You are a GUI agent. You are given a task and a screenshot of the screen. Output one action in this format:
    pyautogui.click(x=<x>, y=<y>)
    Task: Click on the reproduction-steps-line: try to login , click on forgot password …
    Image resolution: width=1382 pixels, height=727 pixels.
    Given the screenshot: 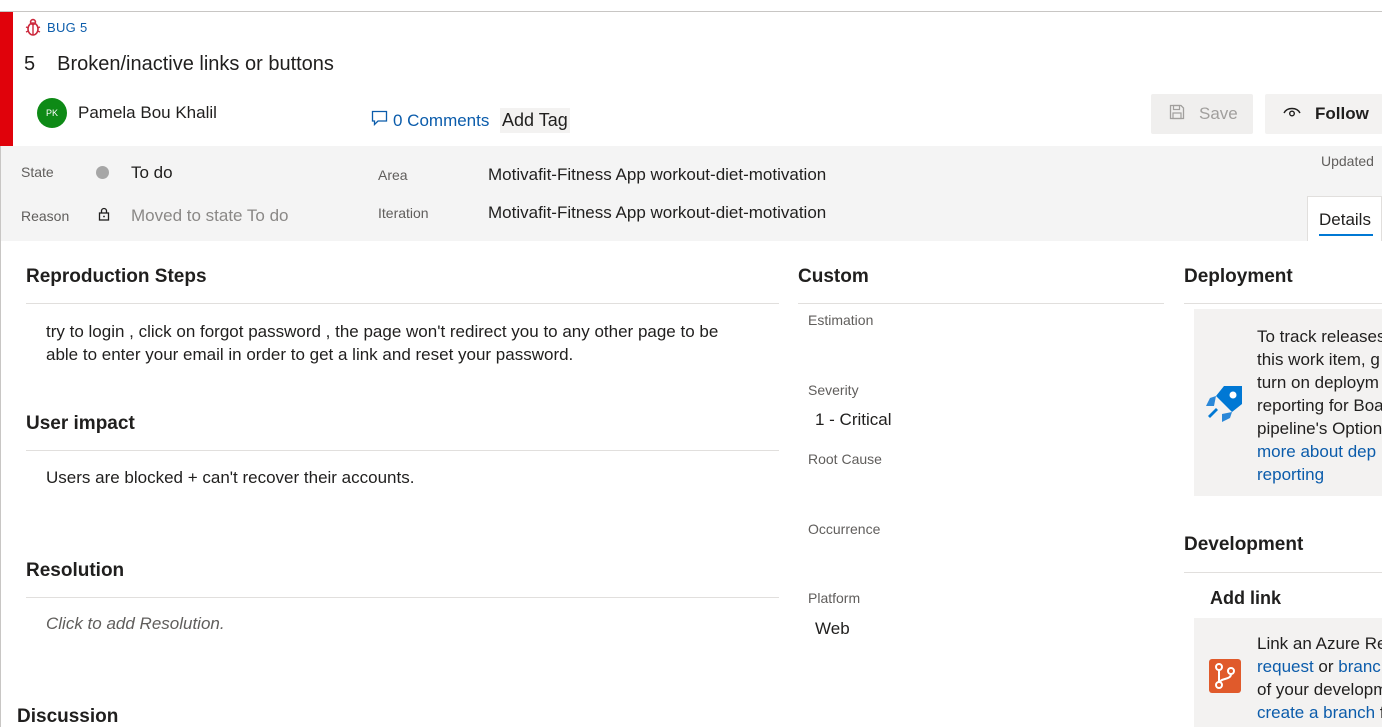 What is the action you would take?
    pyautogui.click(x=382, y=331)
    